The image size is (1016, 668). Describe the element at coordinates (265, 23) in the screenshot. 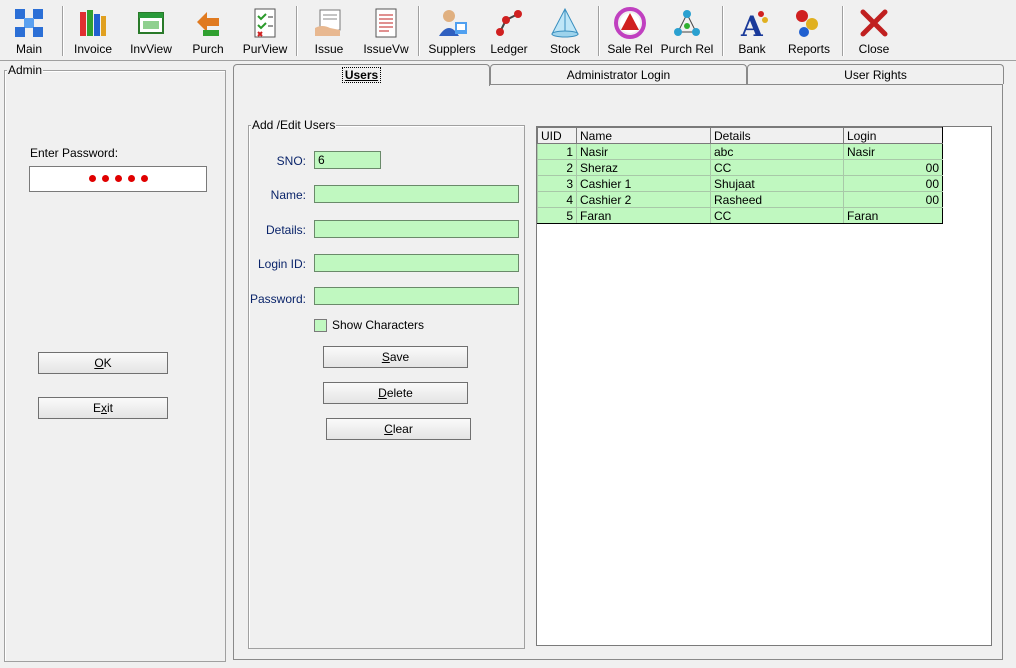

I see `purview-checklist-icon` at that location.